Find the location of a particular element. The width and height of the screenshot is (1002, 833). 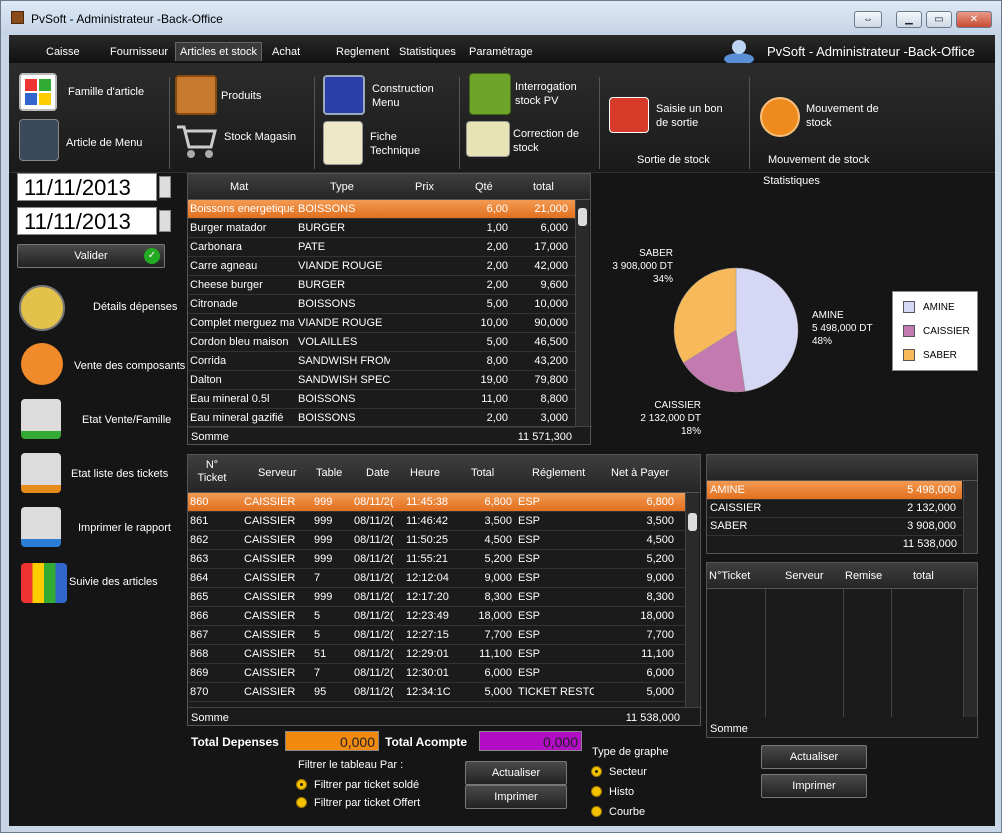

actualiser-remises-button: Actualiser is located at coordinates (814, 757).